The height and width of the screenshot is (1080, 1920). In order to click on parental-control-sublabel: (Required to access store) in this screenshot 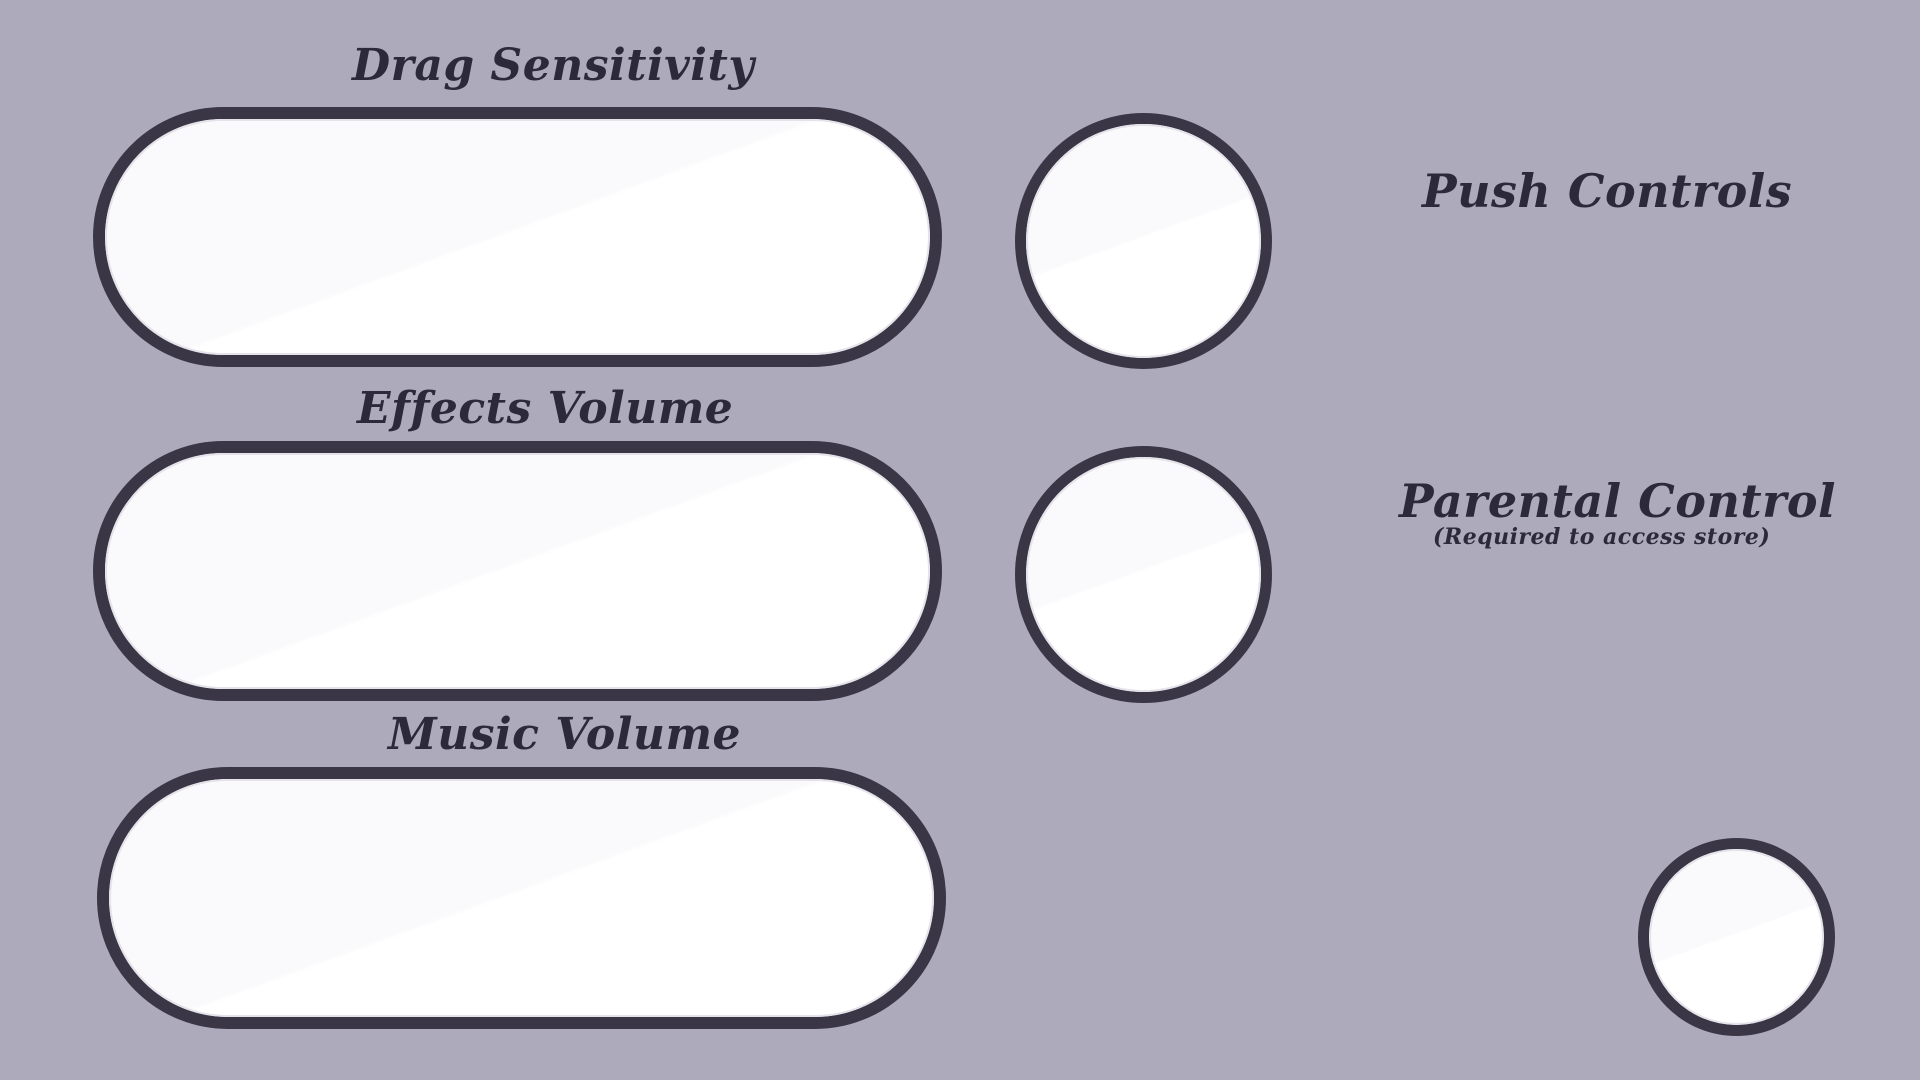, I will do `click(1602, 537)`.